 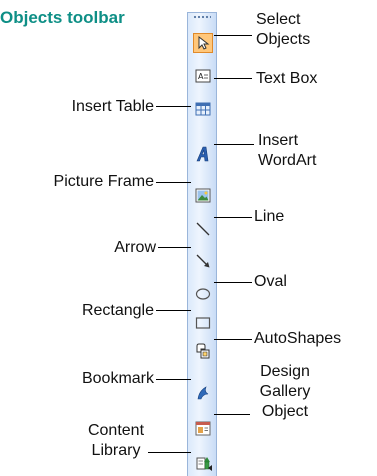 What do you see at coordinates (298, 338) in the screenshot?
I see `label-autoshapes: AutoShapes` at bounding box center [298, 338].